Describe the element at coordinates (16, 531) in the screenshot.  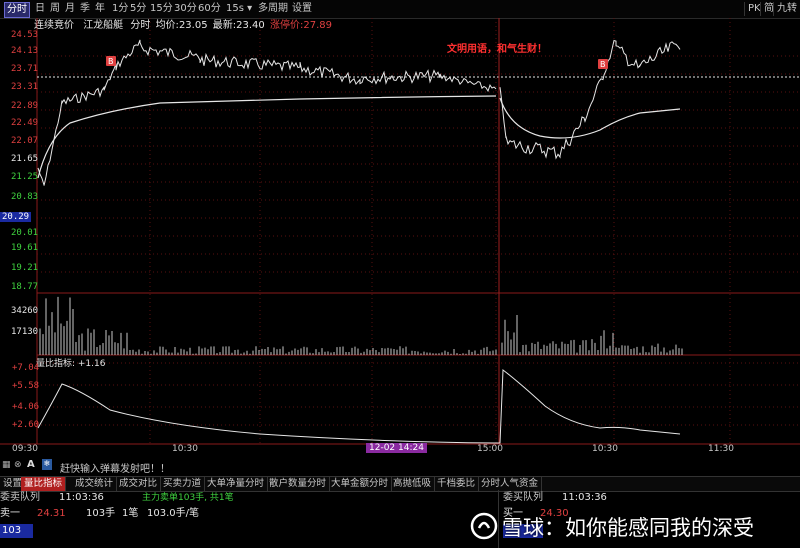
I see `sell-order-cell: 103` at that location.